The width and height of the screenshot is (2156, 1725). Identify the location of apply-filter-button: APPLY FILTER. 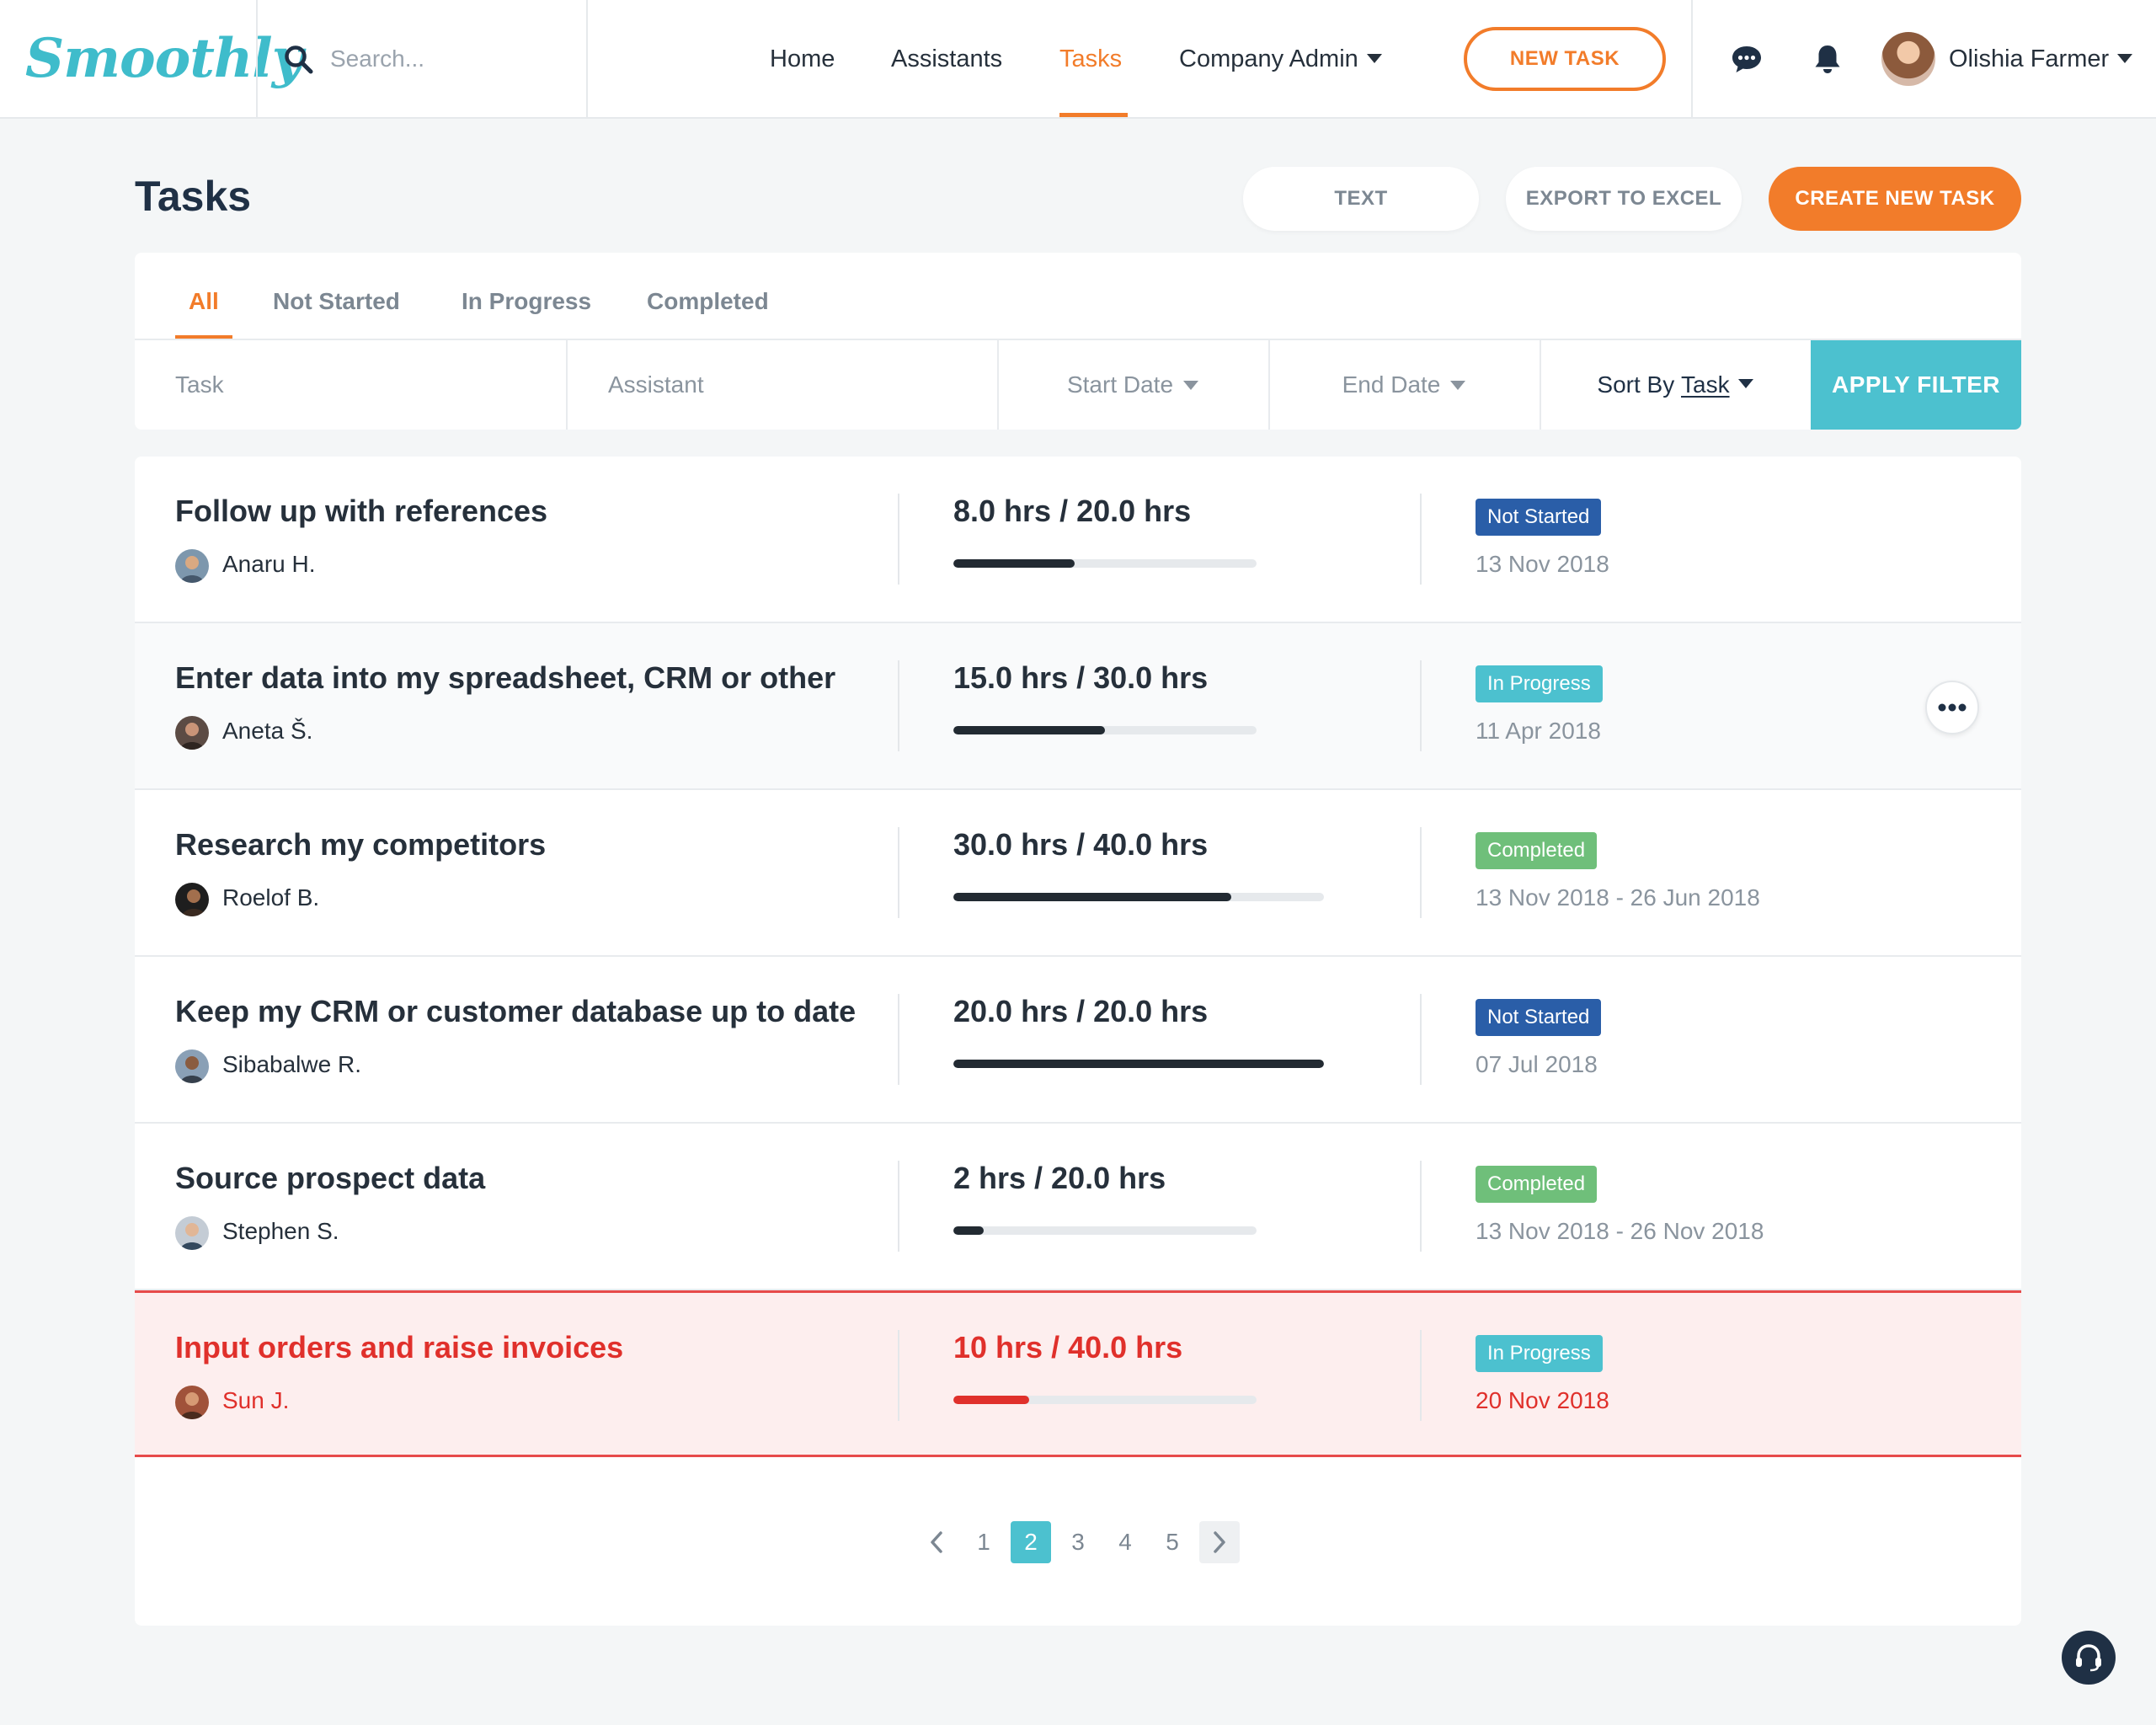
(1916, 385).